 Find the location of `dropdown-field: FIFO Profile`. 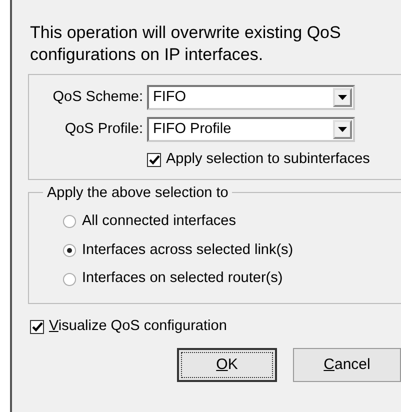

dropdown-field: FIFO Profile is located at coordinates (251, 129).